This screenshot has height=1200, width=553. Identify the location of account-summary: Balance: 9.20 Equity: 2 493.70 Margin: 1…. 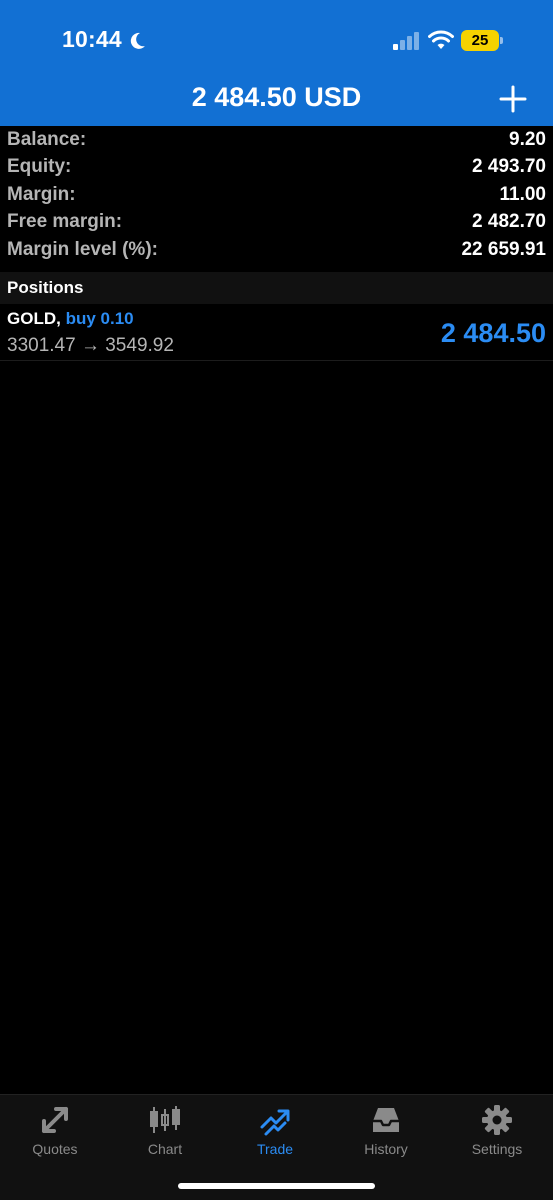
(276, 195).